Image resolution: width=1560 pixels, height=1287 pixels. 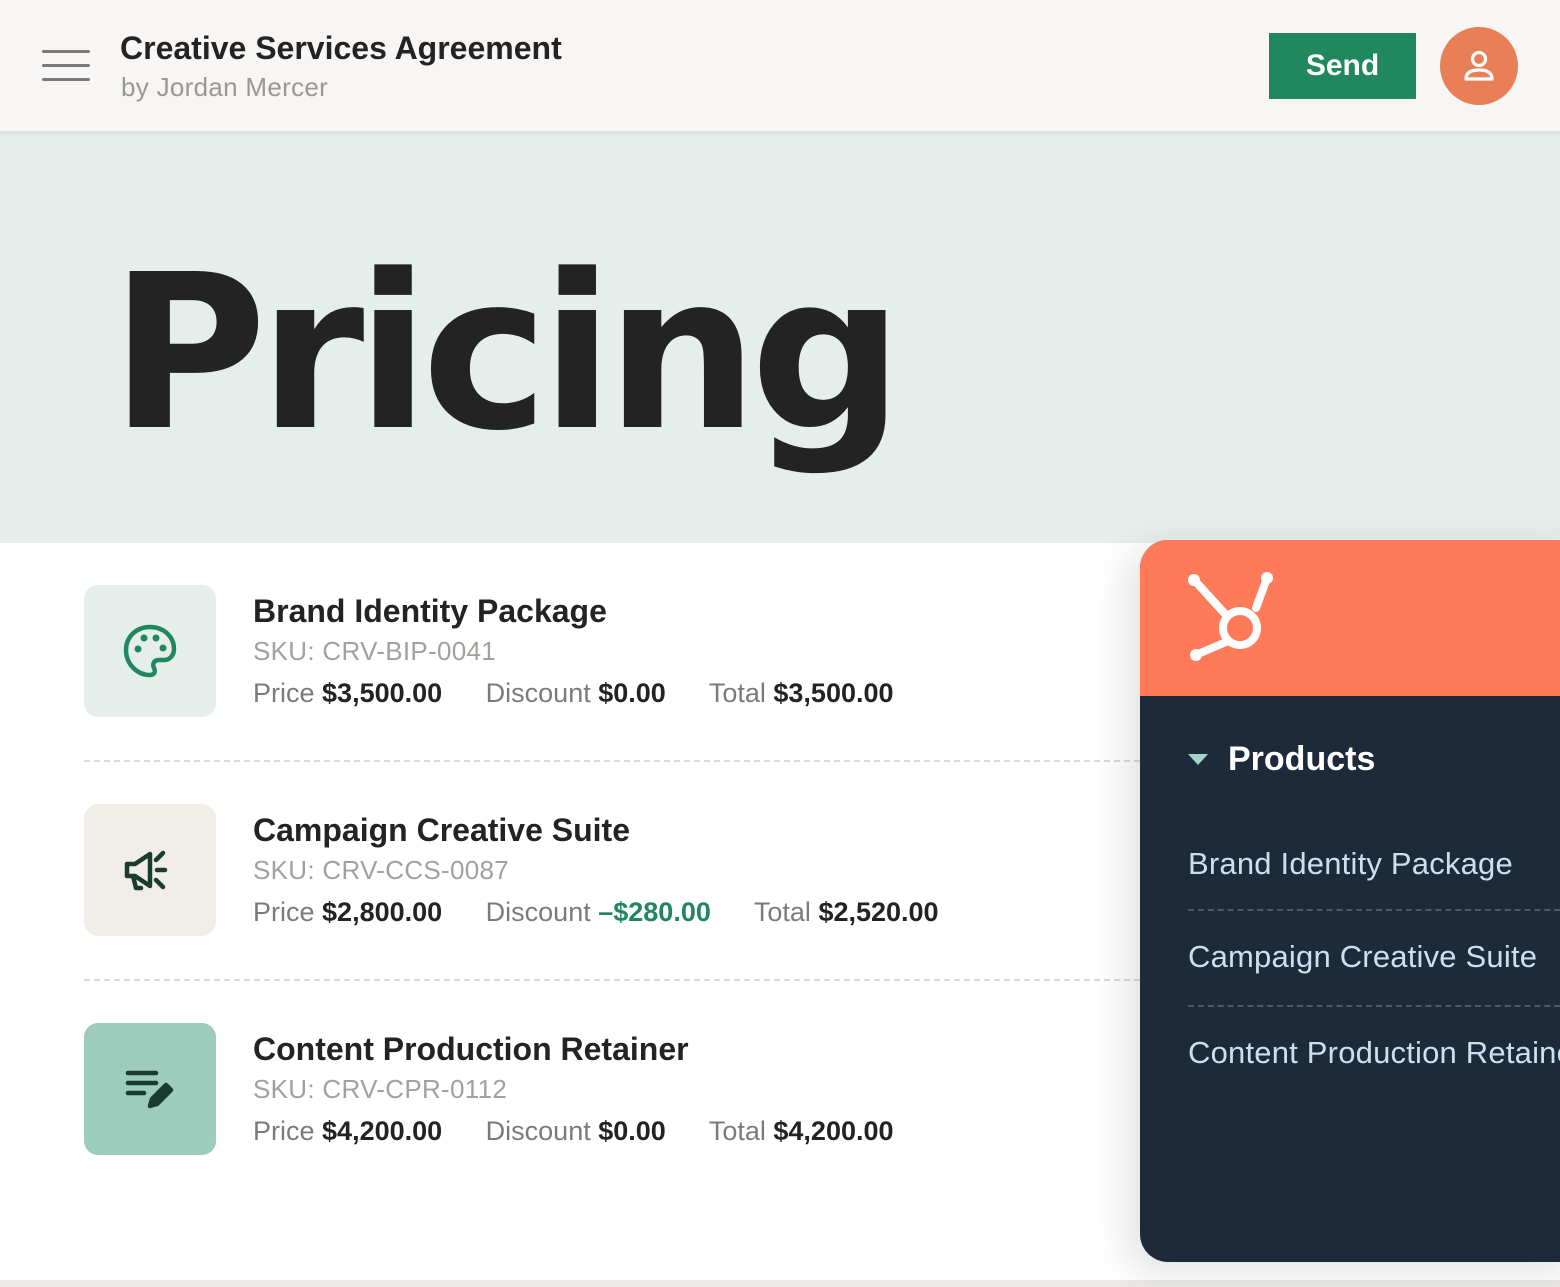 I want to click on product-name: Campaign Creative Suite, so click(x=441, y=830).